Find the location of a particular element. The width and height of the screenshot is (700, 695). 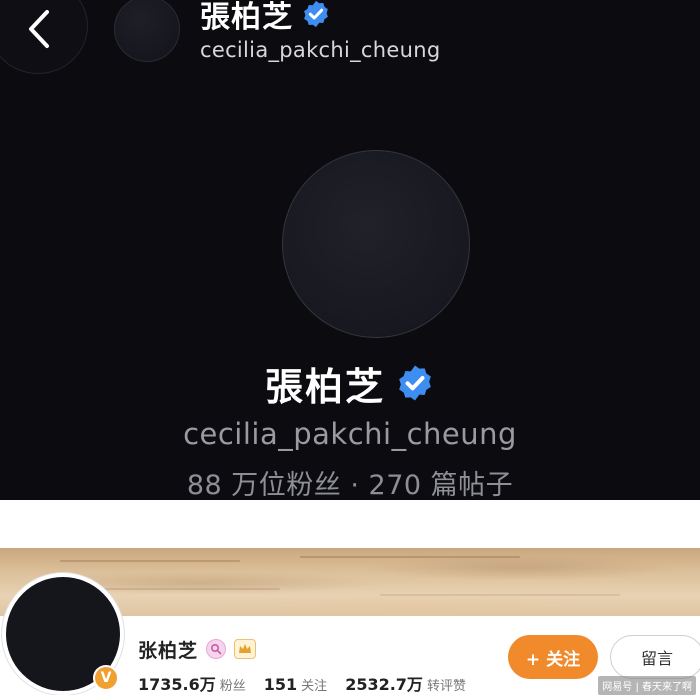

header-username: 張柏芝 is located at coordinates (246, 17).